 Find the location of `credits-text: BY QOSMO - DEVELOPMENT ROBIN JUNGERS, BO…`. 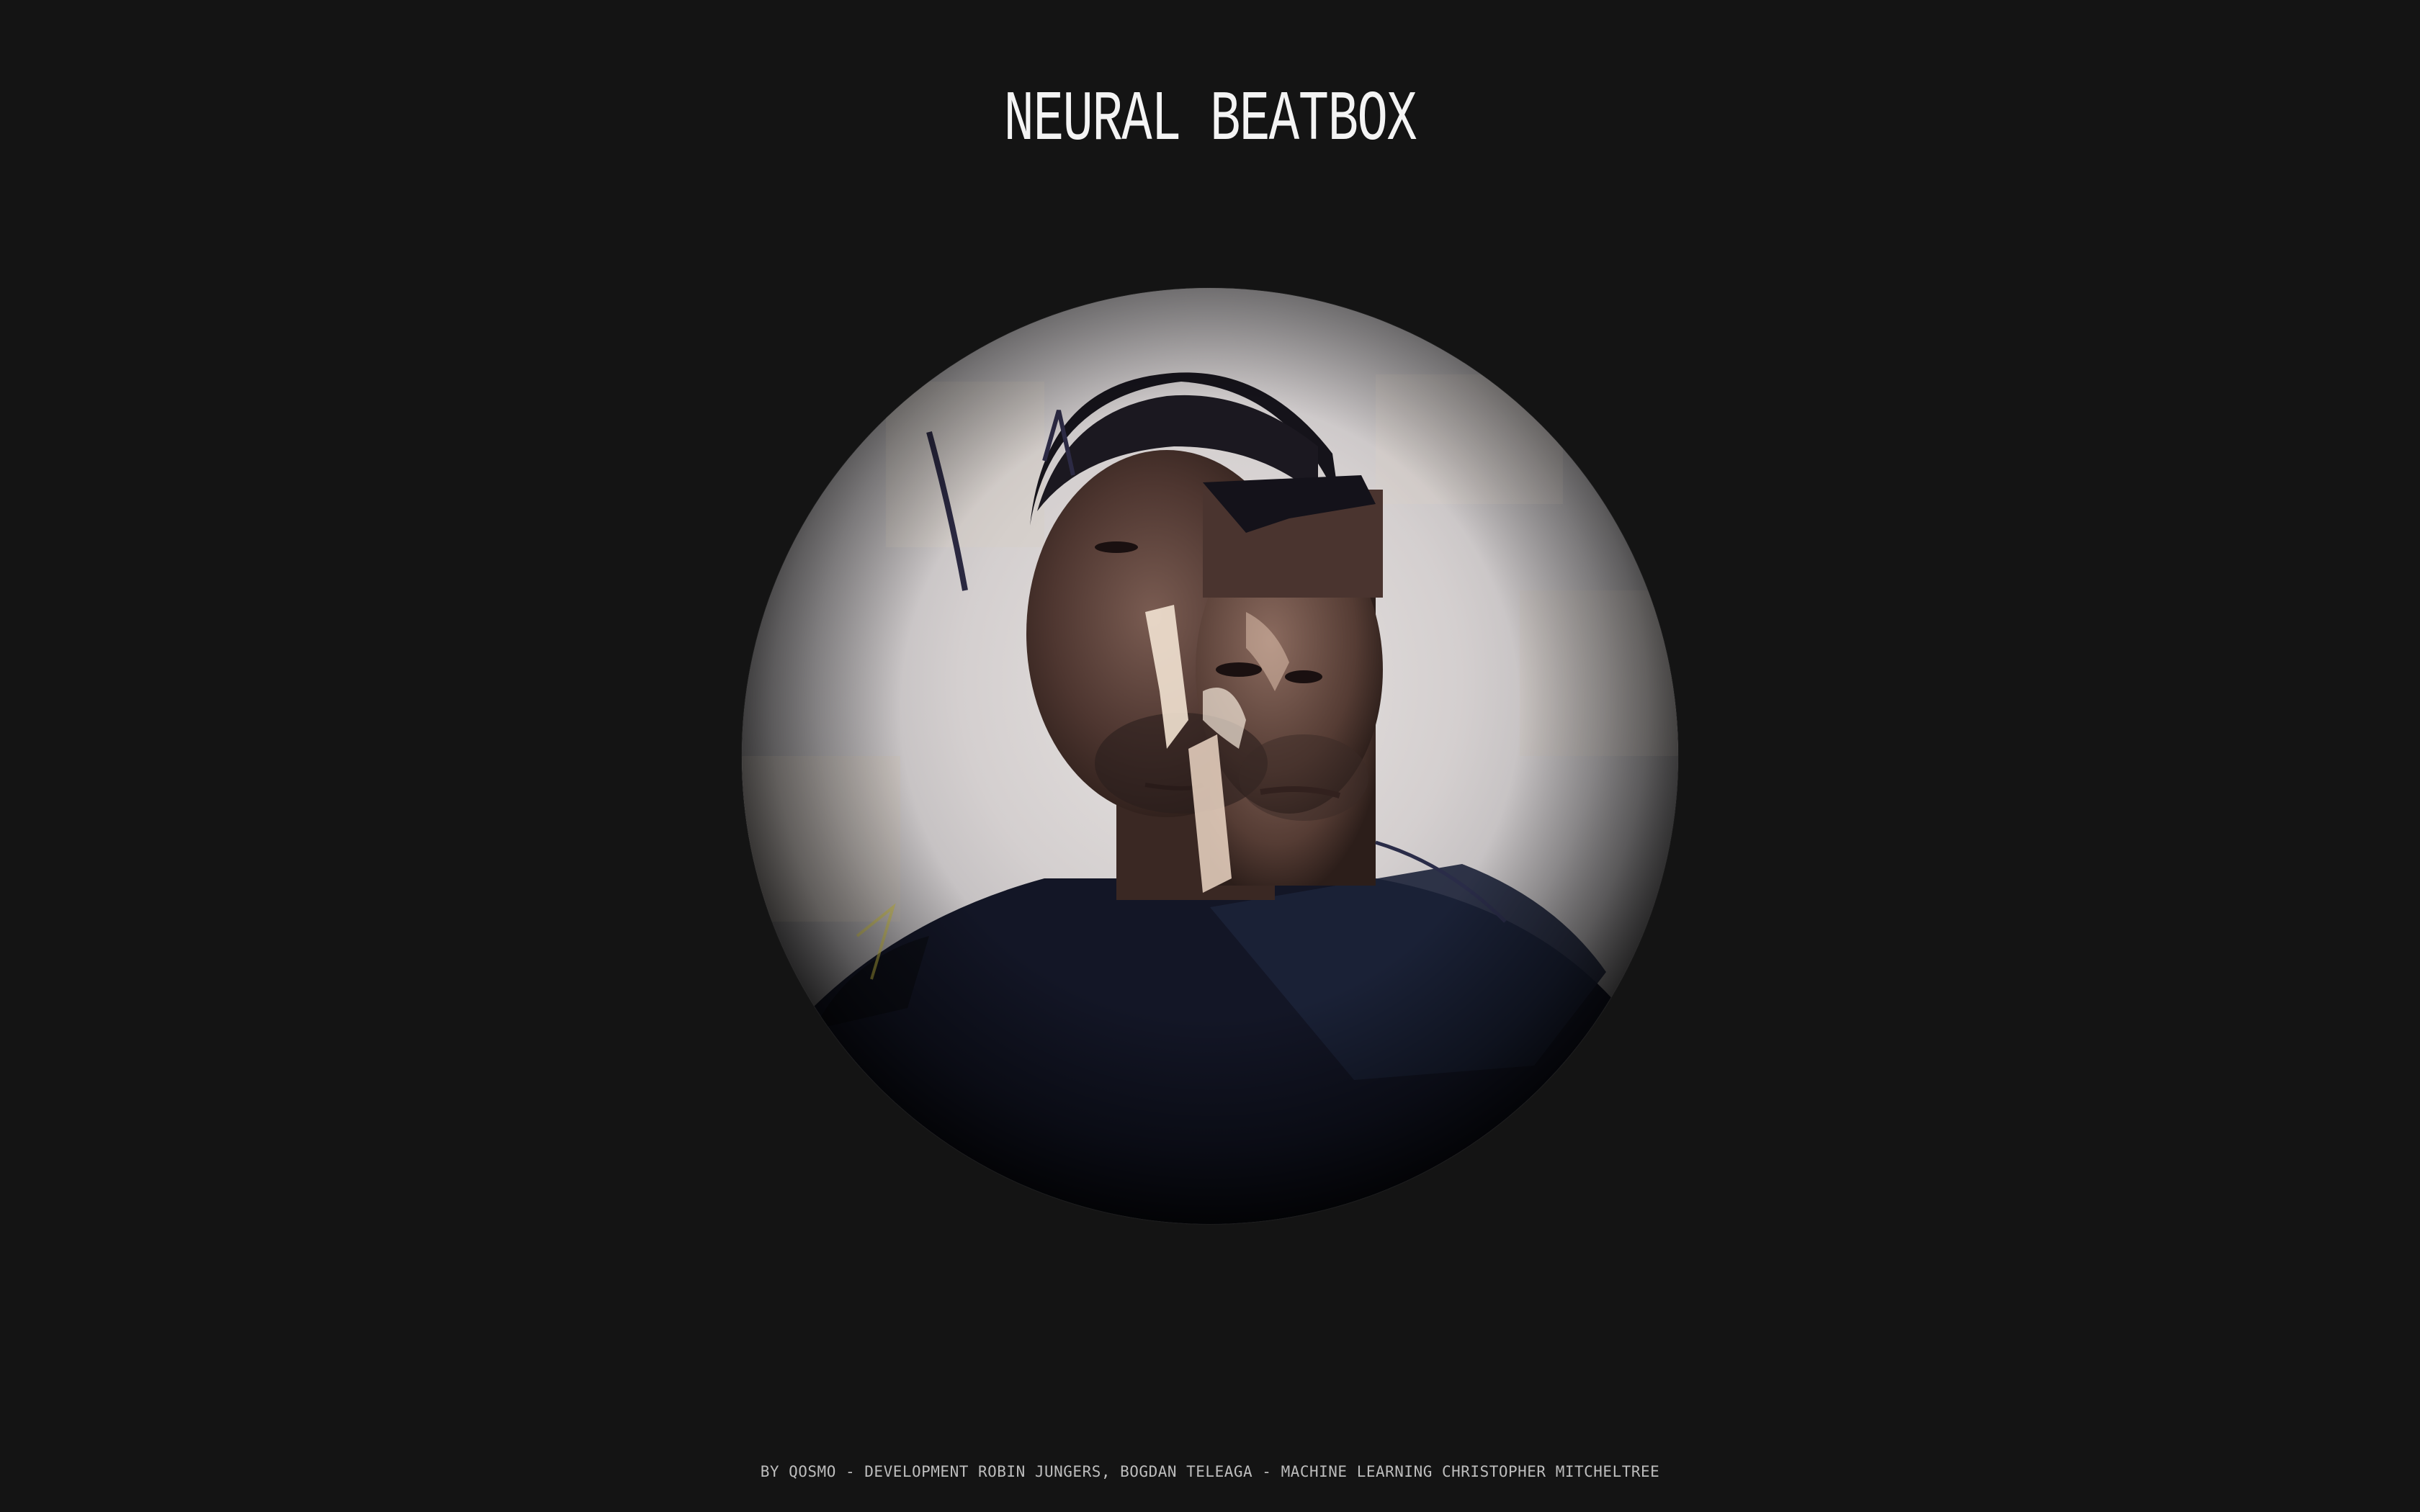

credits-text: BY QOSMO - DEVELOPMENT ROBIN JUNGERS, BO… is located at coordinates (1210, 1471).